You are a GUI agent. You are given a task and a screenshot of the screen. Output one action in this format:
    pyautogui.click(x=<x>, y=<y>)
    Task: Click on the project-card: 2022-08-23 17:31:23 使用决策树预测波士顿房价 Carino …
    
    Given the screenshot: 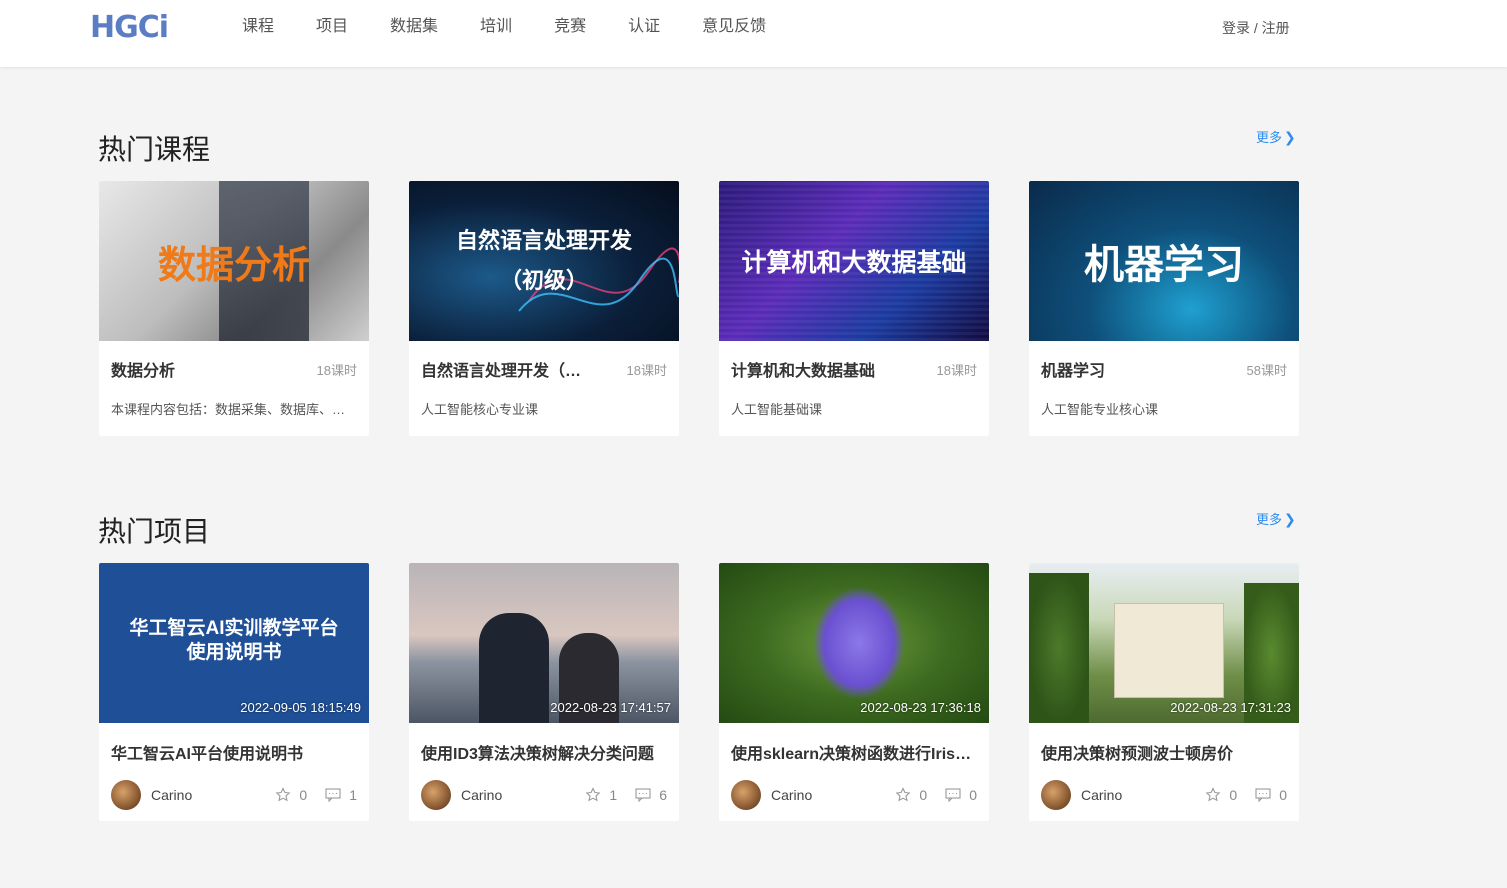 What is the action you would take?
    pyautogui.click(x=1164, y=692)
    